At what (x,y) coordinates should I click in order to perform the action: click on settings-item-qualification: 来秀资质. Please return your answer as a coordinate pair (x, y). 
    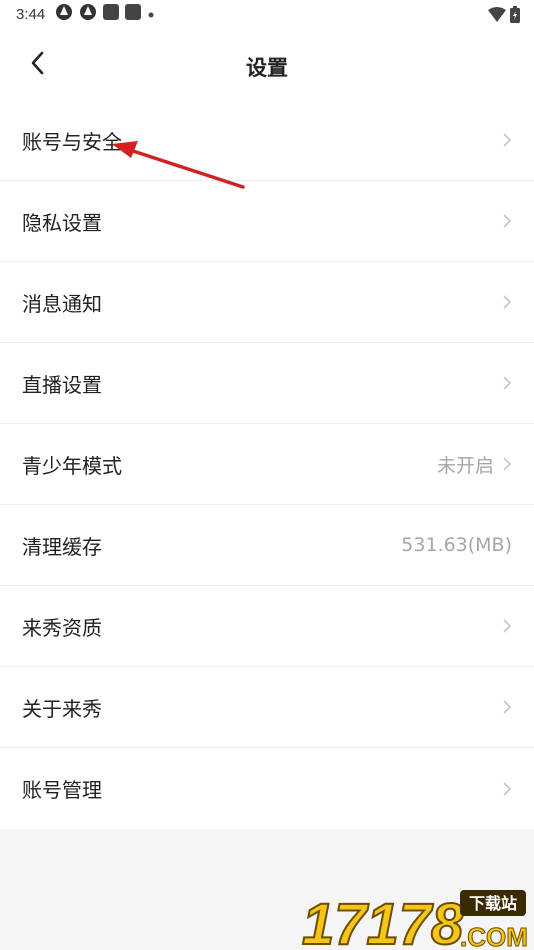
    Looking at the image, I should click on (267, 626).